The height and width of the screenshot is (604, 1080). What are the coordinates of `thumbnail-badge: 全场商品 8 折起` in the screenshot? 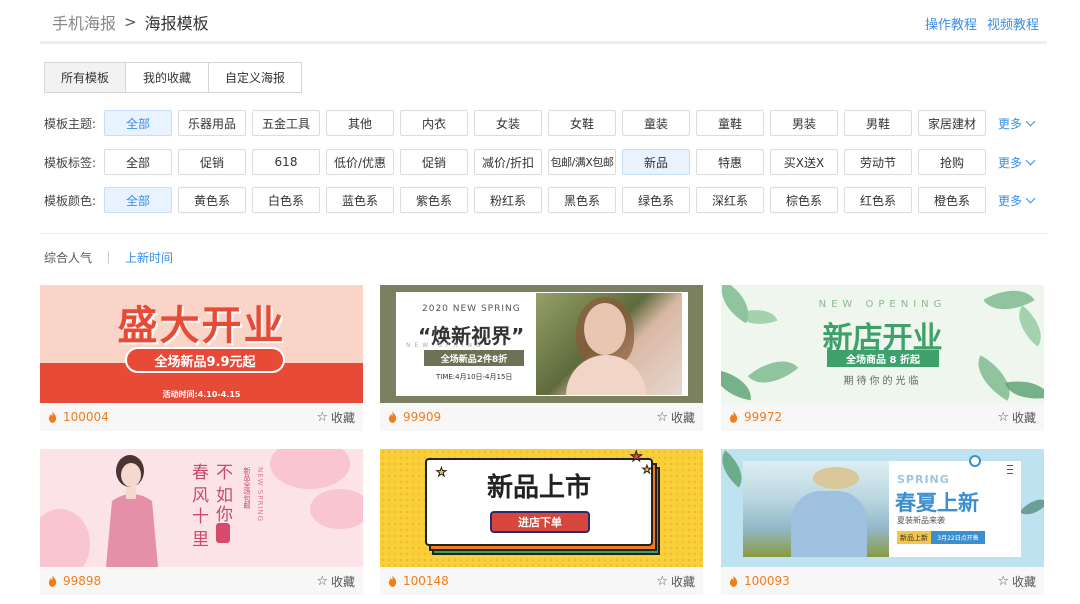 It's located at (883, 358).